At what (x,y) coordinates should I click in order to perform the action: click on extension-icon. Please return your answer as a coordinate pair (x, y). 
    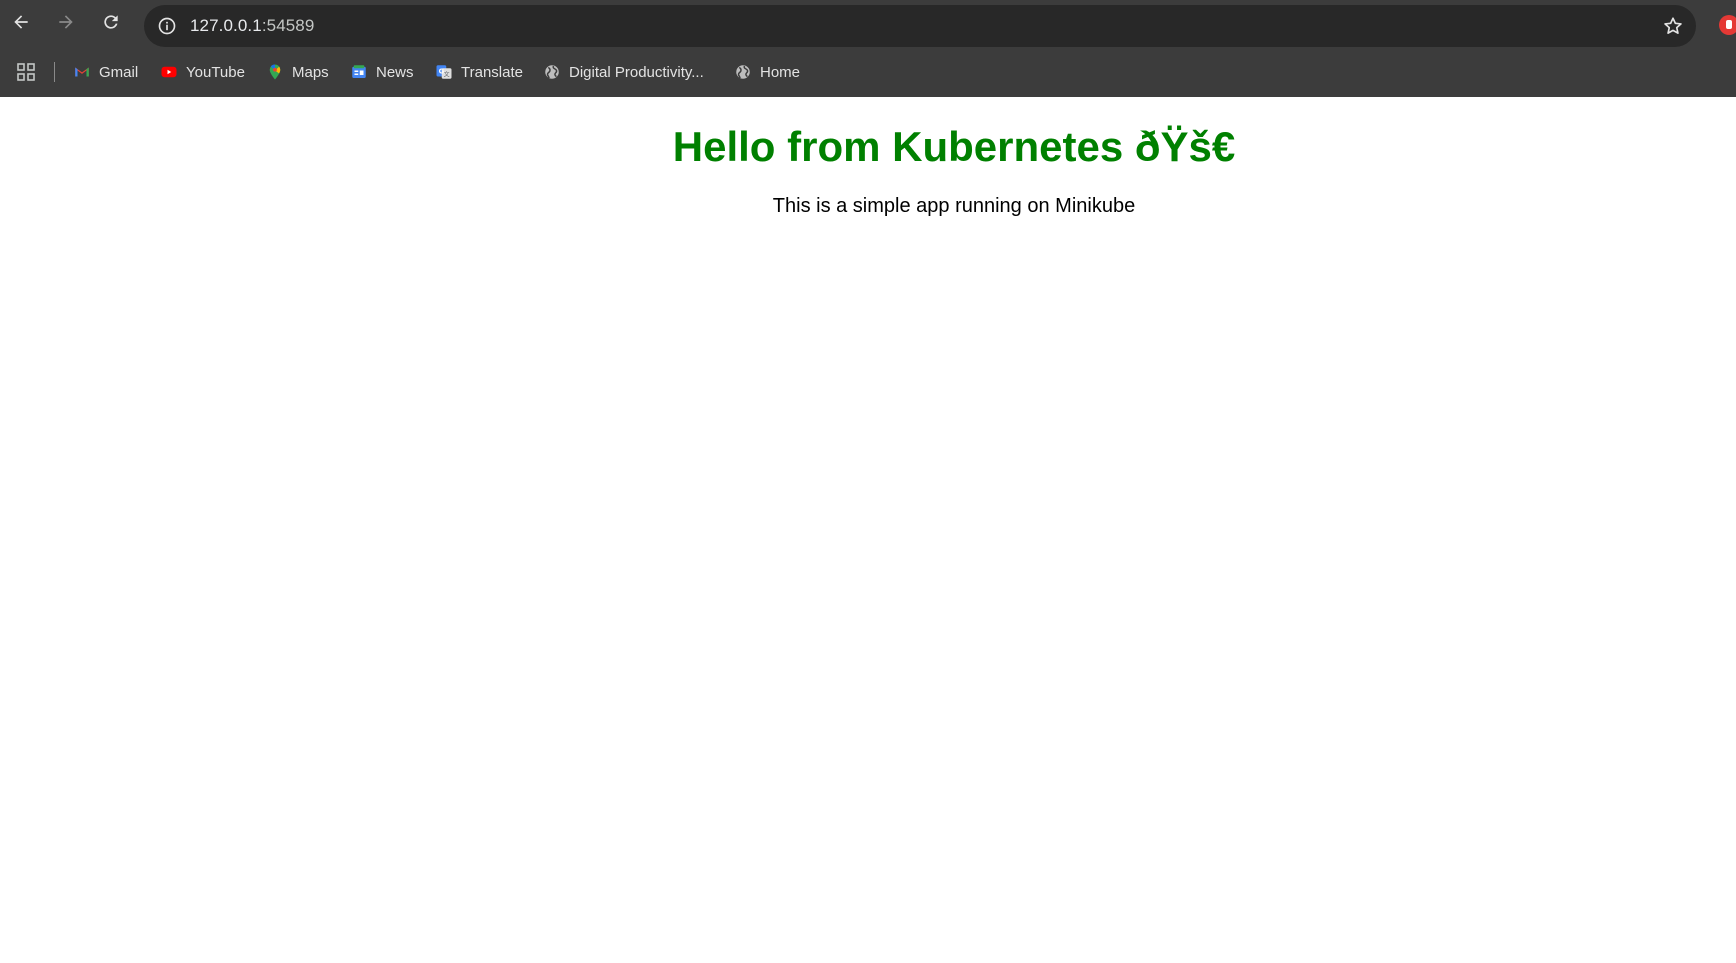
    Looking at the image, I should click on (1727, 25).